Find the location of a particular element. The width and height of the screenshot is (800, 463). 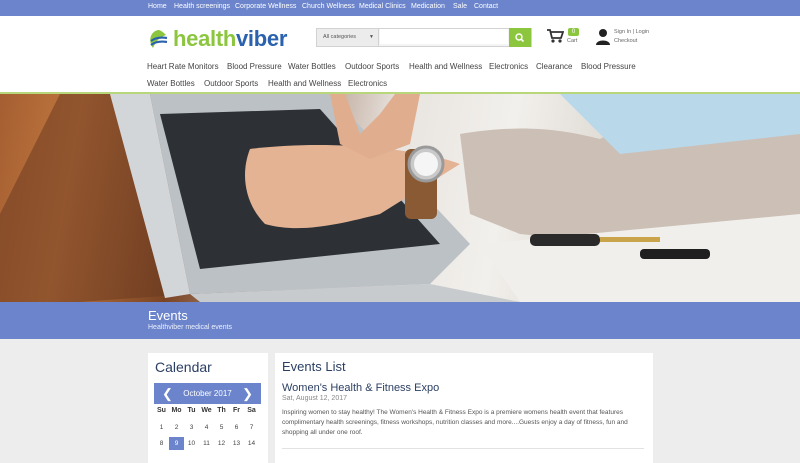

search-bar: All categories ▼ is located at coordinates (424, 37).